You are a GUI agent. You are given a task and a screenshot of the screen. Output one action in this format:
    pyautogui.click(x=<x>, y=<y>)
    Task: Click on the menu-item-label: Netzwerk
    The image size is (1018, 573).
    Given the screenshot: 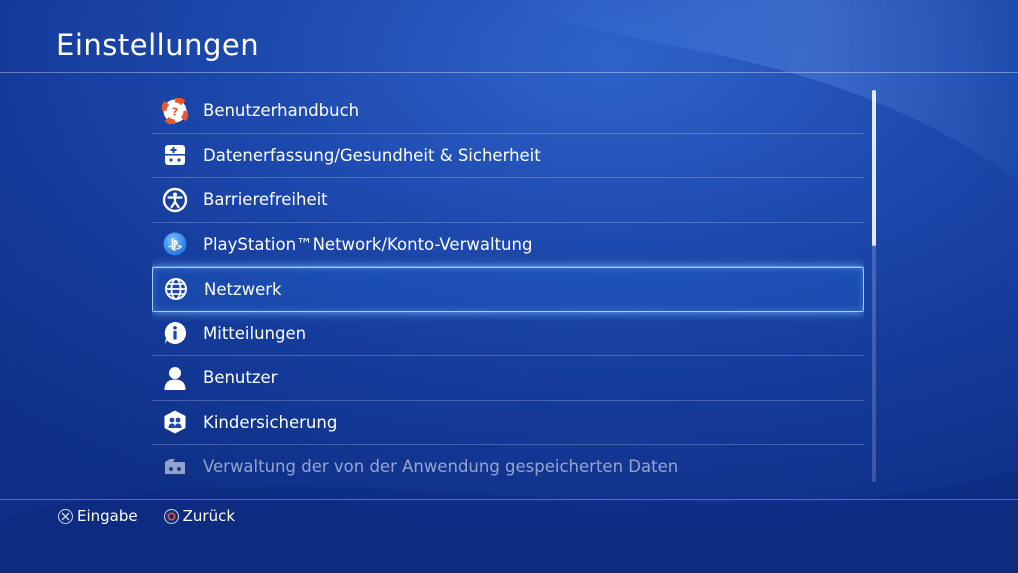 What is the action you would take?
    pyautogui.click(x=243, y=289)
    